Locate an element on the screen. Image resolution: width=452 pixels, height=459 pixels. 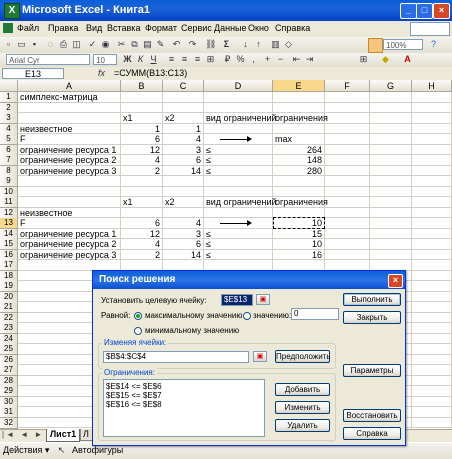
cell-d16: ≤ is located at coordinates (238, 255).